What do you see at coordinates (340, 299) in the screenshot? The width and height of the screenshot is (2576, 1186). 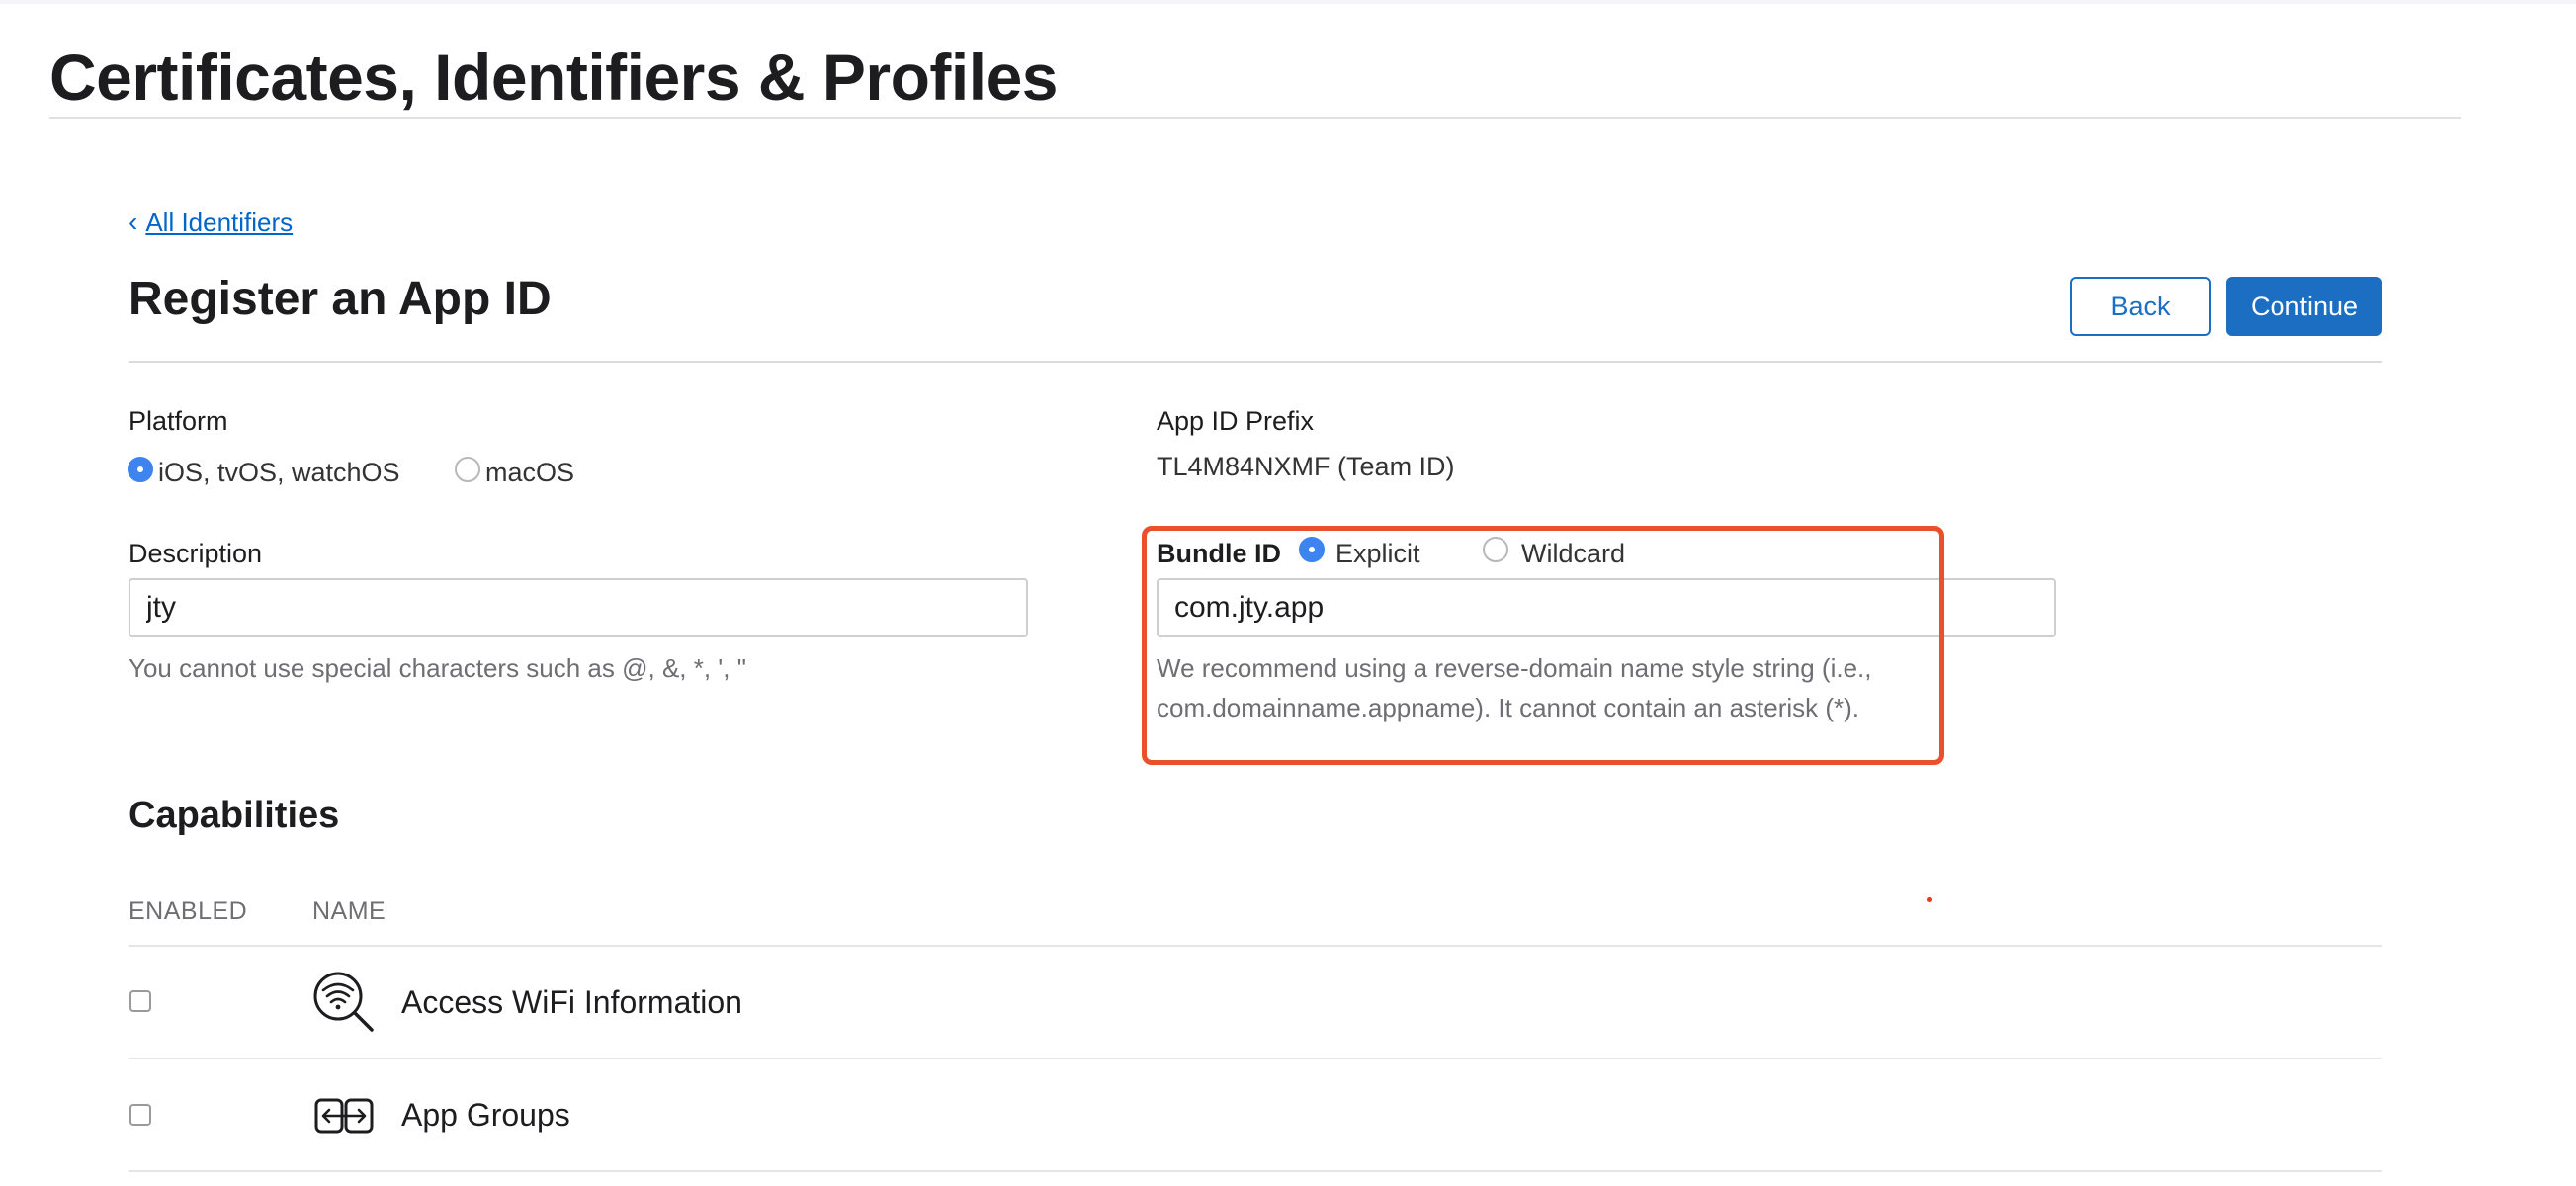 I see `form-title: Register an App ID` at bounding box center [340, 299].